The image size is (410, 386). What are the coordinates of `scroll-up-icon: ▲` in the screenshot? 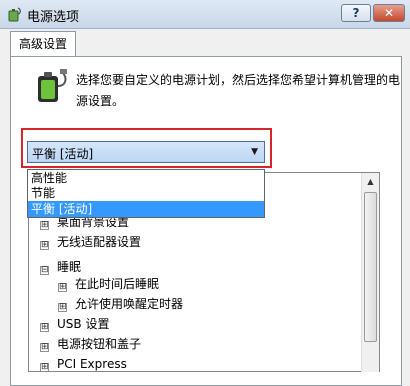 It's located at (370, 181).